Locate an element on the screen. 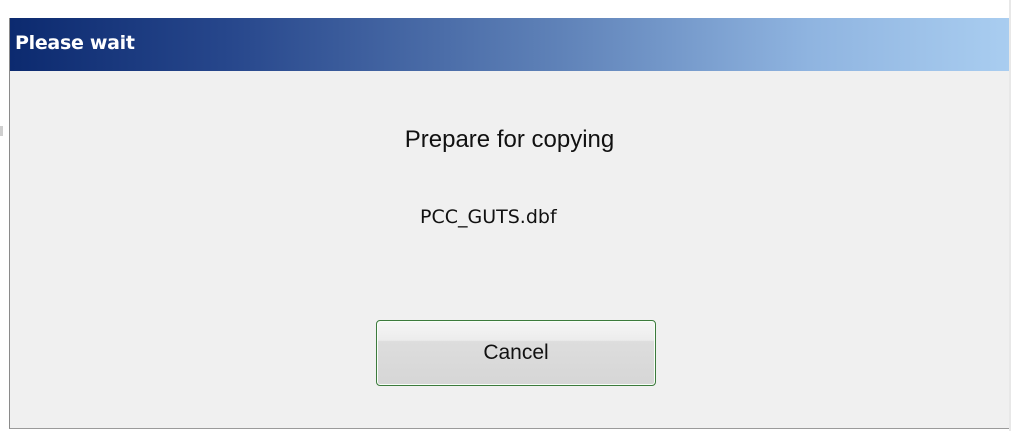  cancel-button: Cancel is located at coordinates (516, 353).